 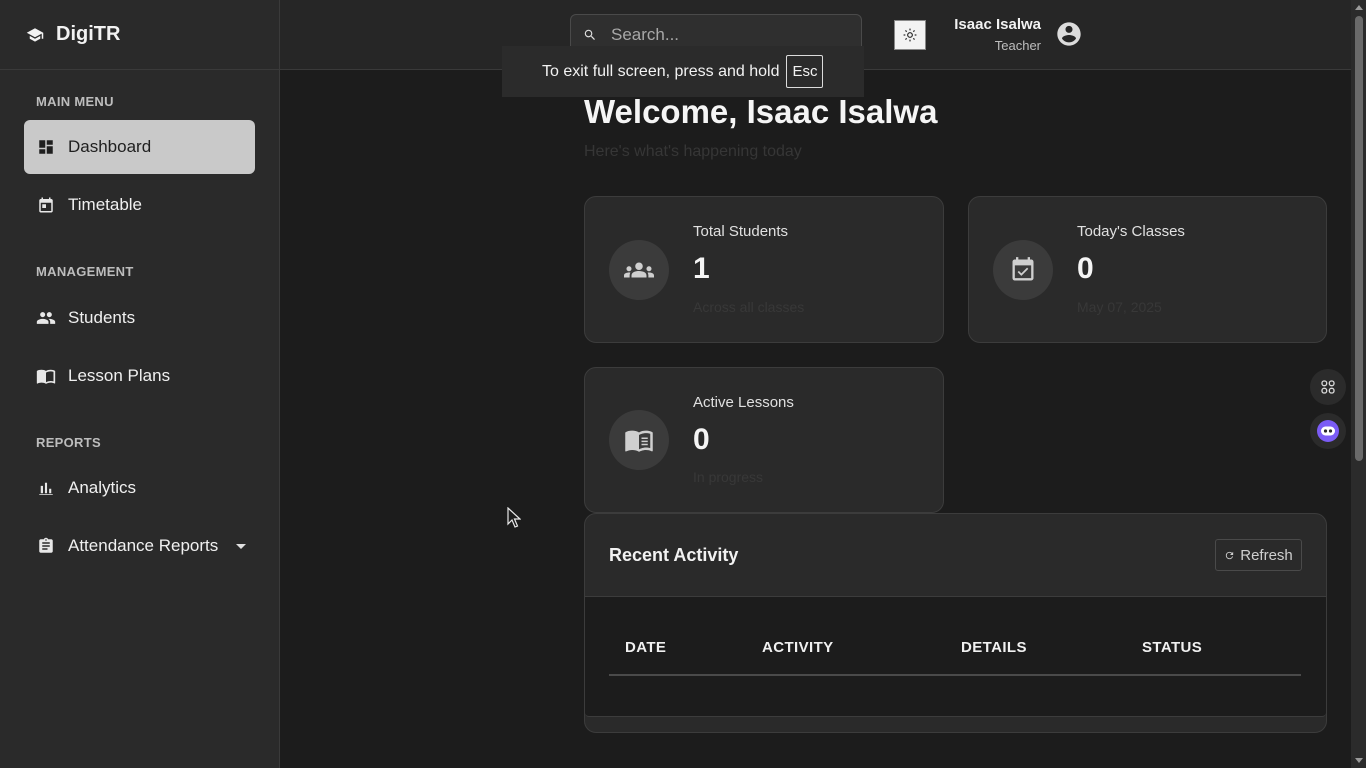 What do you see at coordinates (514, 517) in the screenshot?
I see `mouse-cursor-icon` at bounding box center [514, 517].